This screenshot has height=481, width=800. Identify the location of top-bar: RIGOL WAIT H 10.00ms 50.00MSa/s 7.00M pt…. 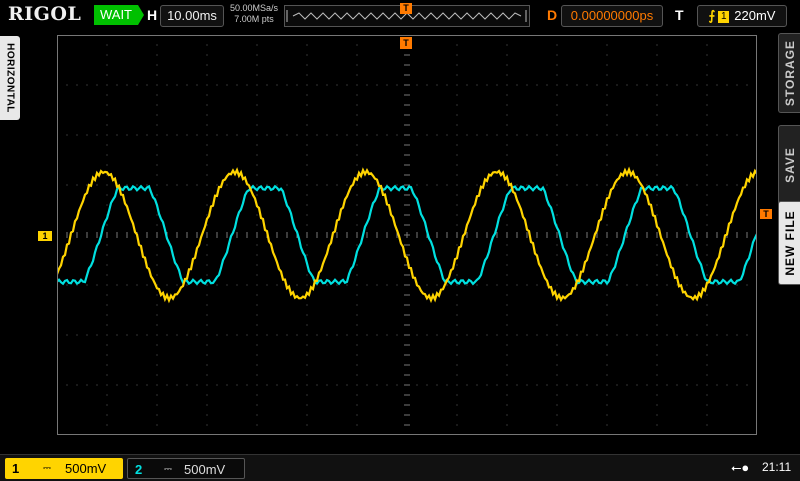
(400, 16).